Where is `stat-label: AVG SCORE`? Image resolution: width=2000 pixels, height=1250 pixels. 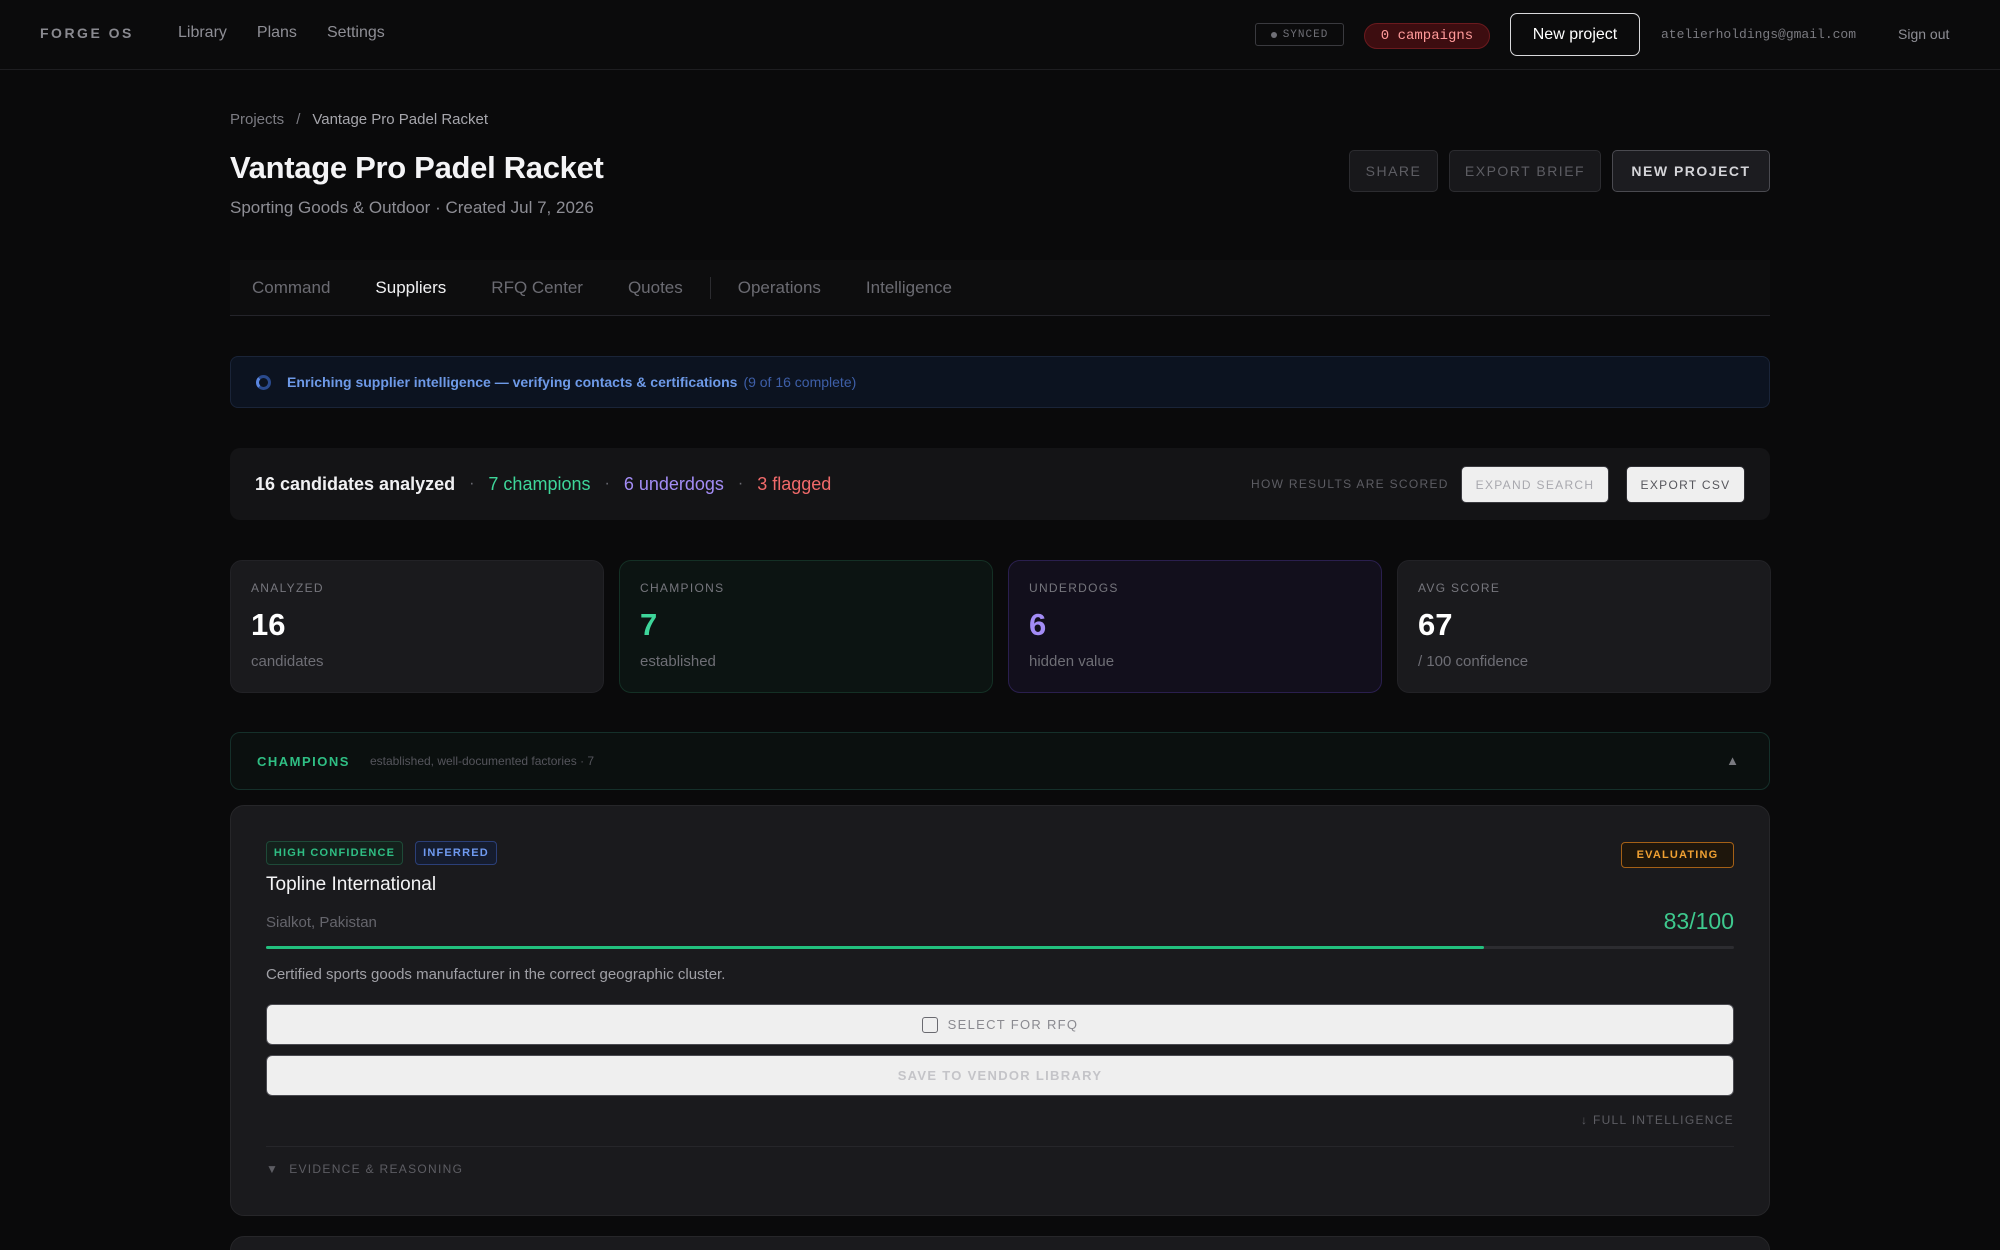 stat-label: AVG SCORE is located at coordinates (1459, 588).